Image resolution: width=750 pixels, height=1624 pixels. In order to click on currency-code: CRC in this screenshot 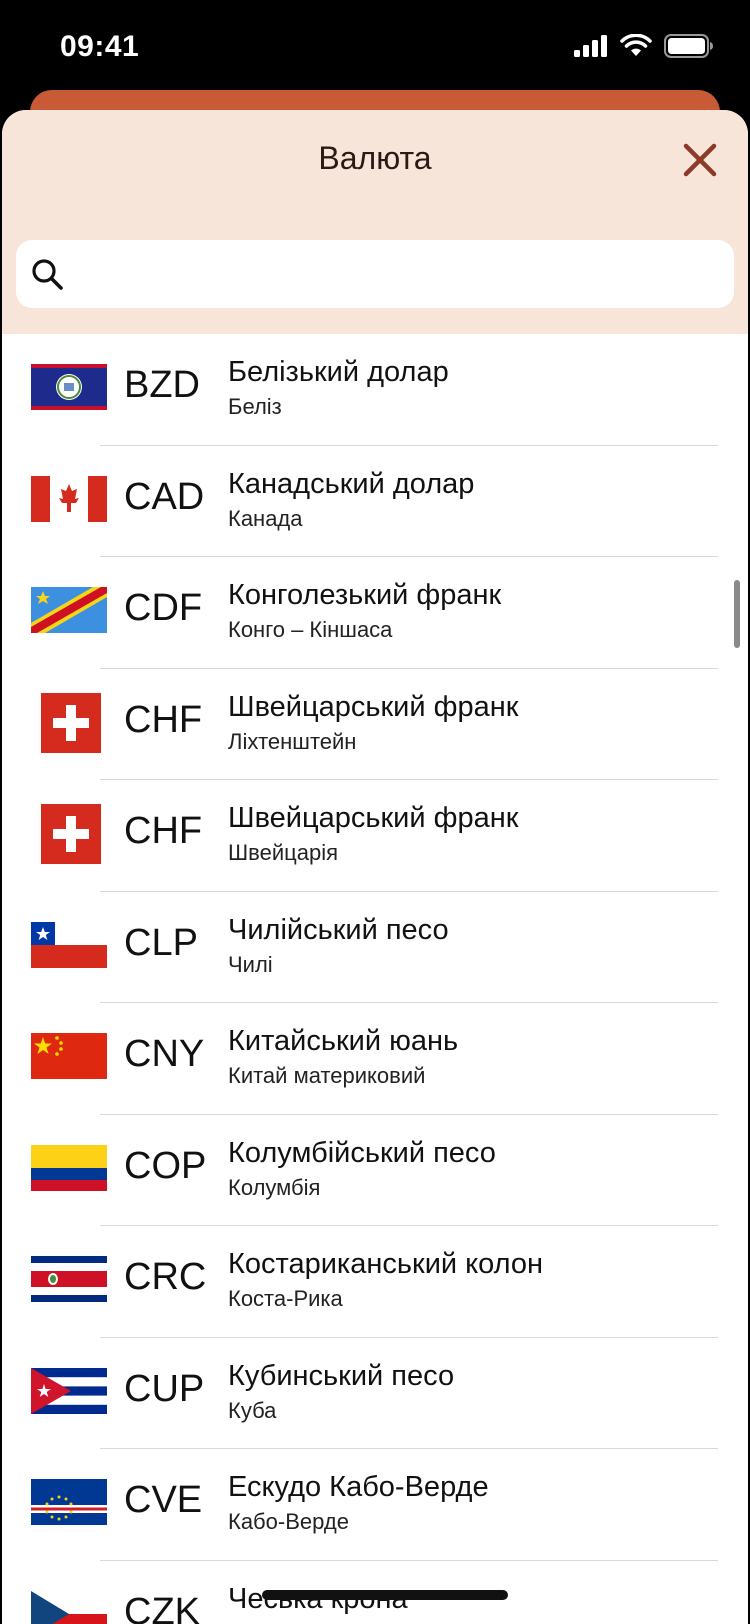, I will do `click(165, 1277)`.